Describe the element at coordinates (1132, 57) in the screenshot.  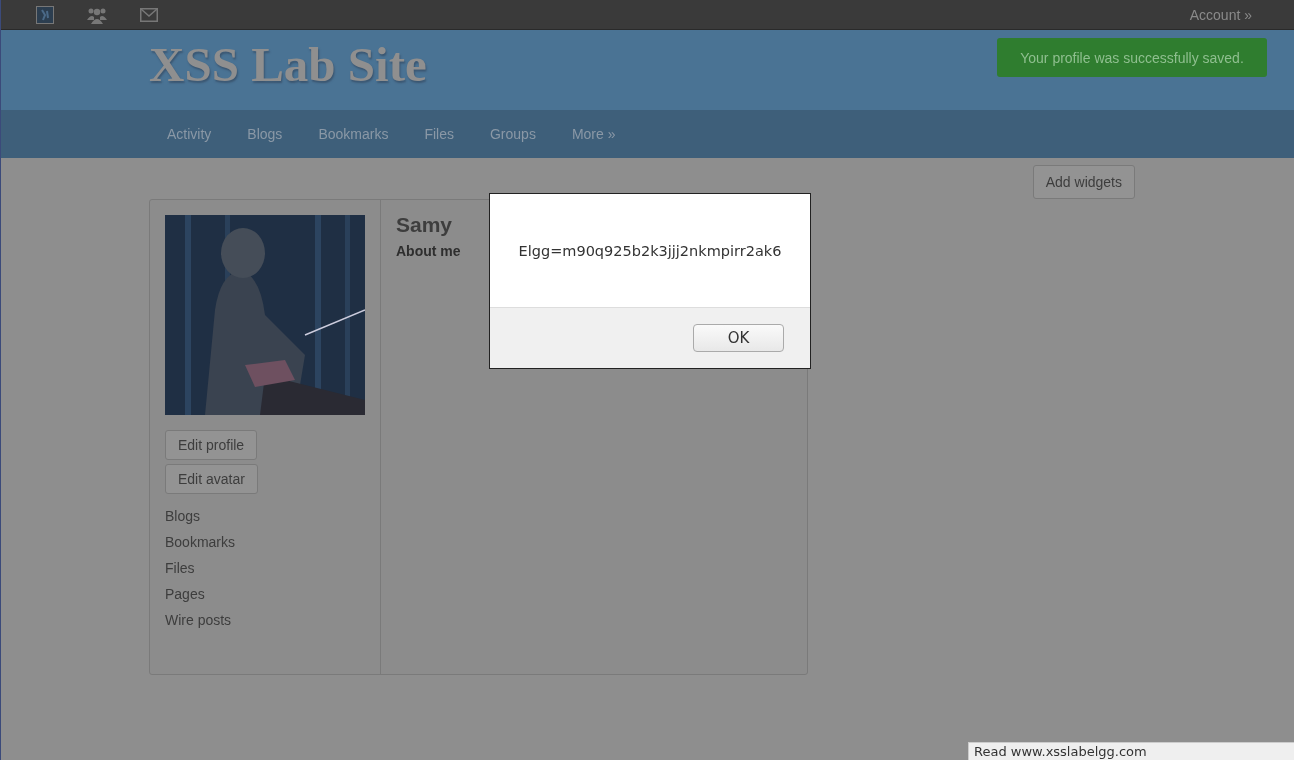
I see `success-message: Your profile was successfully saved.` at that location.